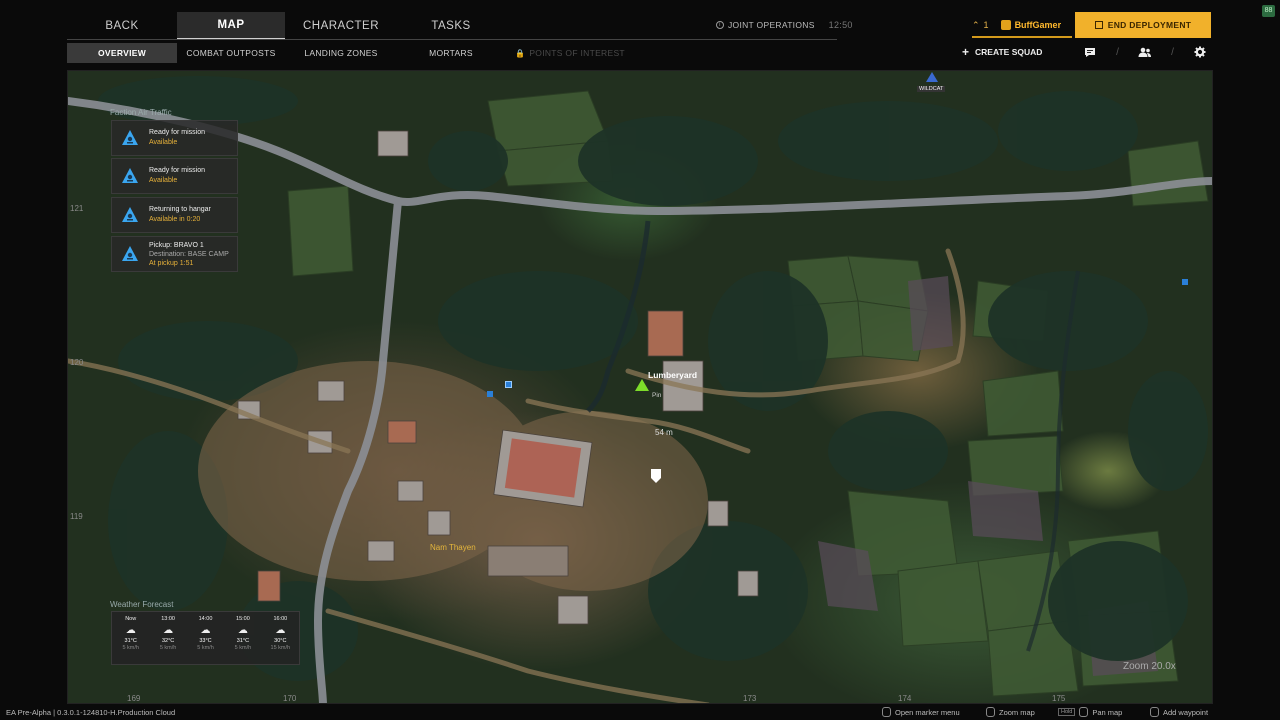  Describe the element at coordinates (163, 142) in the screenshot. I see `air-availability: Available` at that location.